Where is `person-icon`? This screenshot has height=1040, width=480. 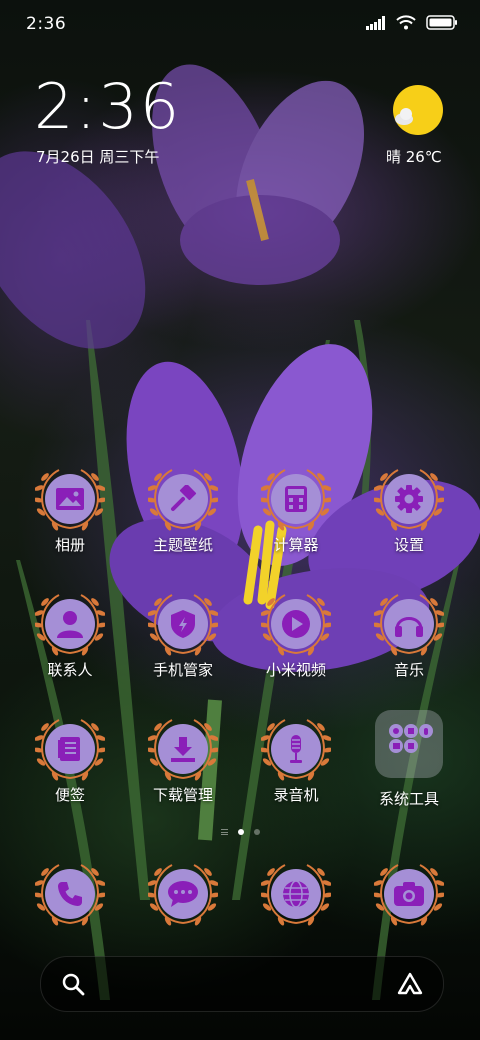
person-icon is located at coordinates (70, 624).